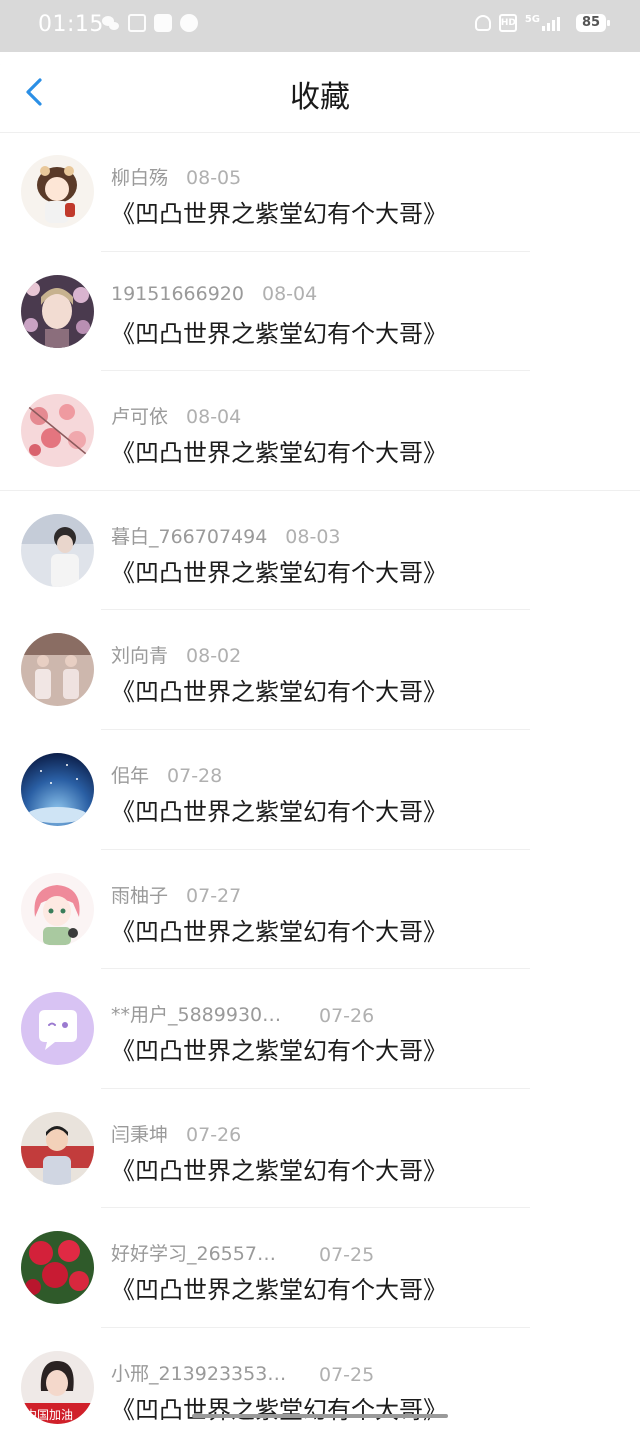 This screenshot has height=1448, width=640. What do you see at coordinates (593, 23) in the screenshot?
I see `battery-icon: 85` at bounding box center [593, 23].